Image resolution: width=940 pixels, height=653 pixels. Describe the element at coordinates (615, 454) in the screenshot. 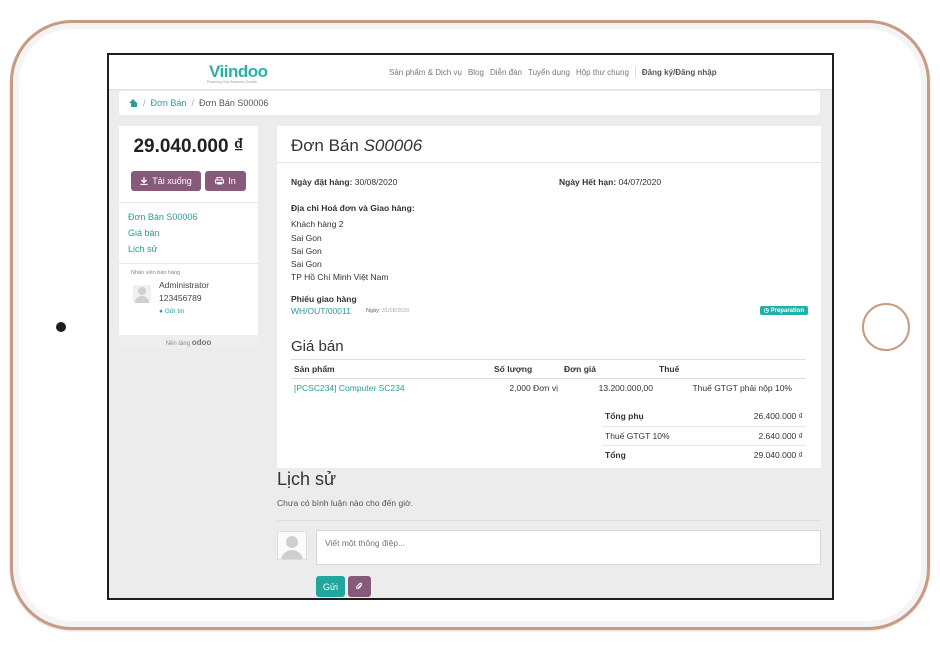

I see `total-label: Tổng` at that location.